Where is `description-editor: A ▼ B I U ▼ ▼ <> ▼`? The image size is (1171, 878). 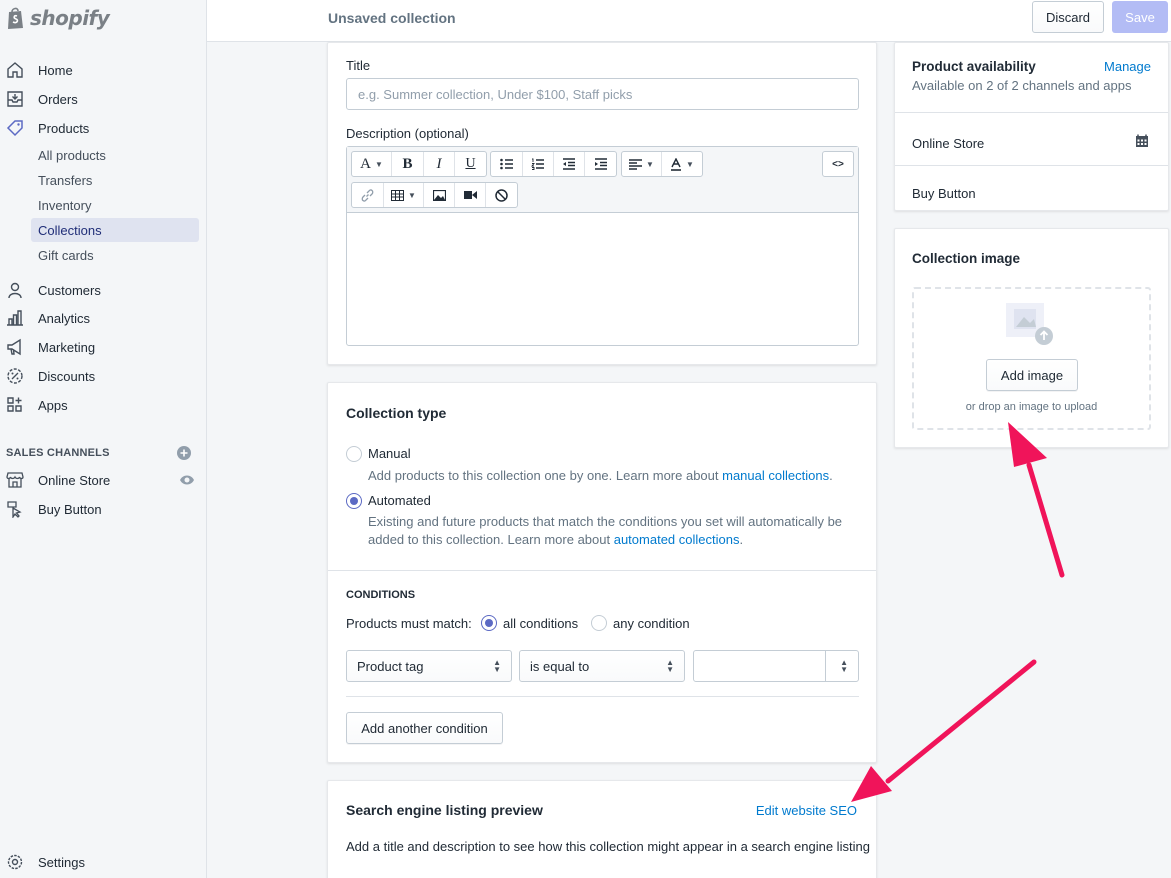 description-editor: A ▼ B I U ▼ ▼ <> ▼ is located at coordinates (602, 246).